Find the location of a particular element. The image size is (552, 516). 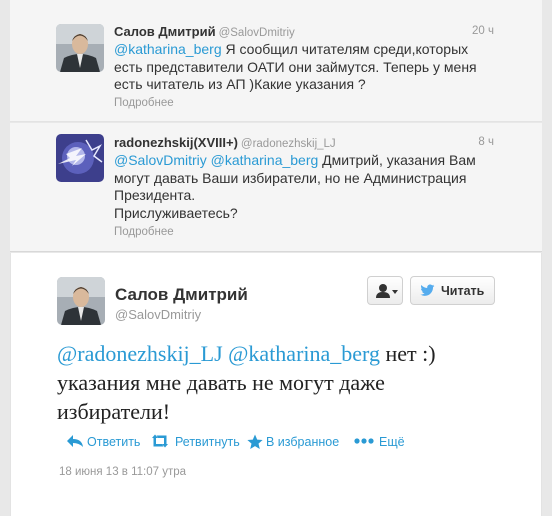

user-dropdown-icon is located at coordinates (387, 291).